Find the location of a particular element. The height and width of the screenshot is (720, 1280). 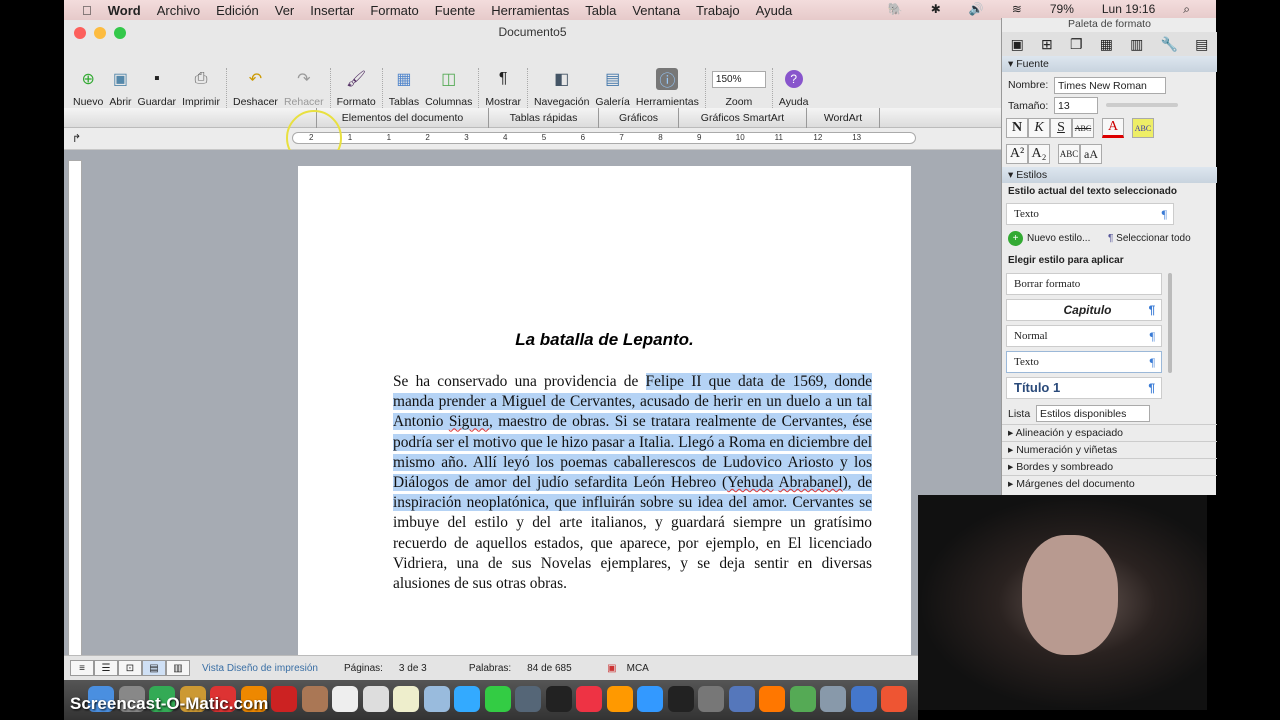

ruler-bar: 2 1 1 2 3 4 5 6 7 8 9 10 11 12 13 is located at coordinates (604, 138).